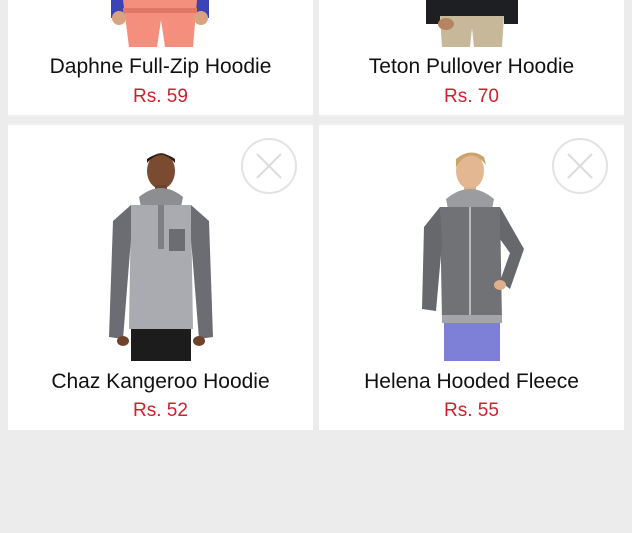  I want to click on product-price: Rs. 52, so click(160, 410).